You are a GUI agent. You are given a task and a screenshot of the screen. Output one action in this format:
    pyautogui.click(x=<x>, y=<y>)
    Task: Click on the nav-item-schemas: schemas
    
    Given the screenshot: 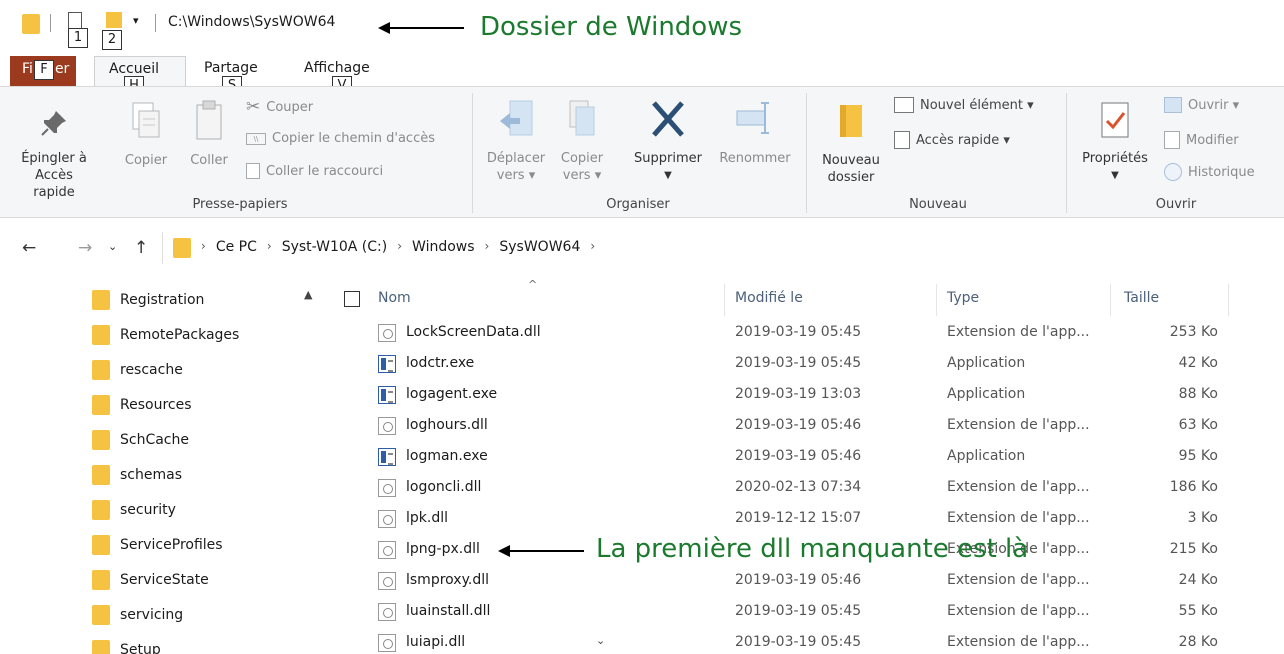 What is the action you would take?
    pyautogui.click(x=137, y=474)
    